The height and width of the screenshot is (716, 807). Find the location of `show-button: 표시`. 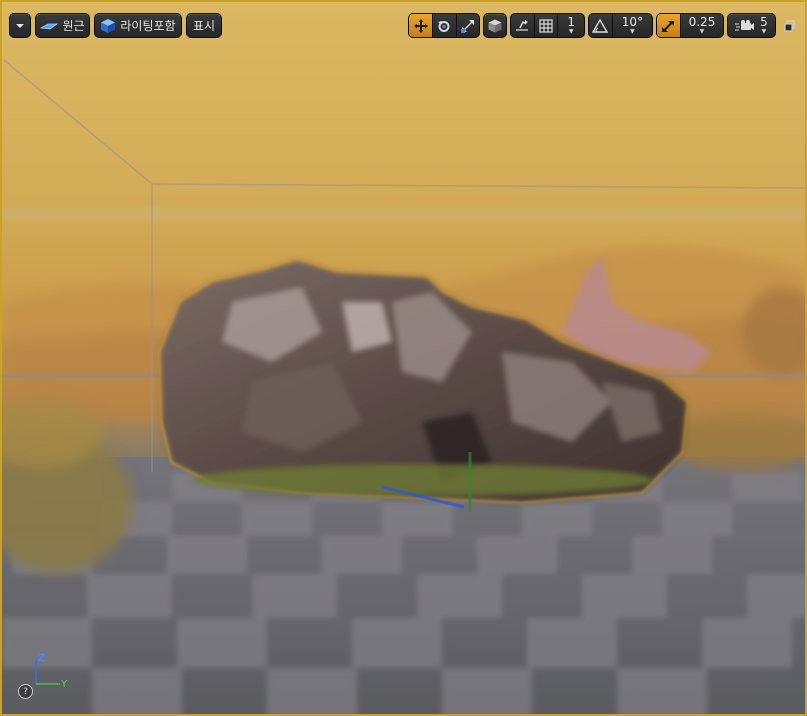

show-button: 표시 is located at coordinates (204, 25).